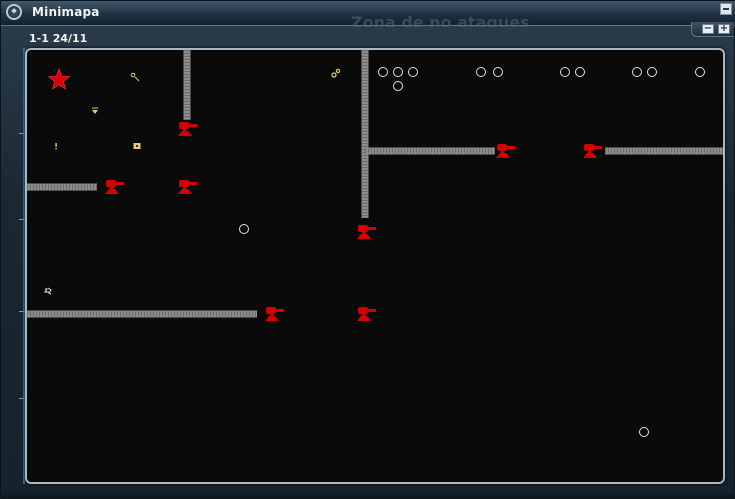  Describe the element at coordinates (59, 79) in the screenshot. I see `player-star-icon` at that location.